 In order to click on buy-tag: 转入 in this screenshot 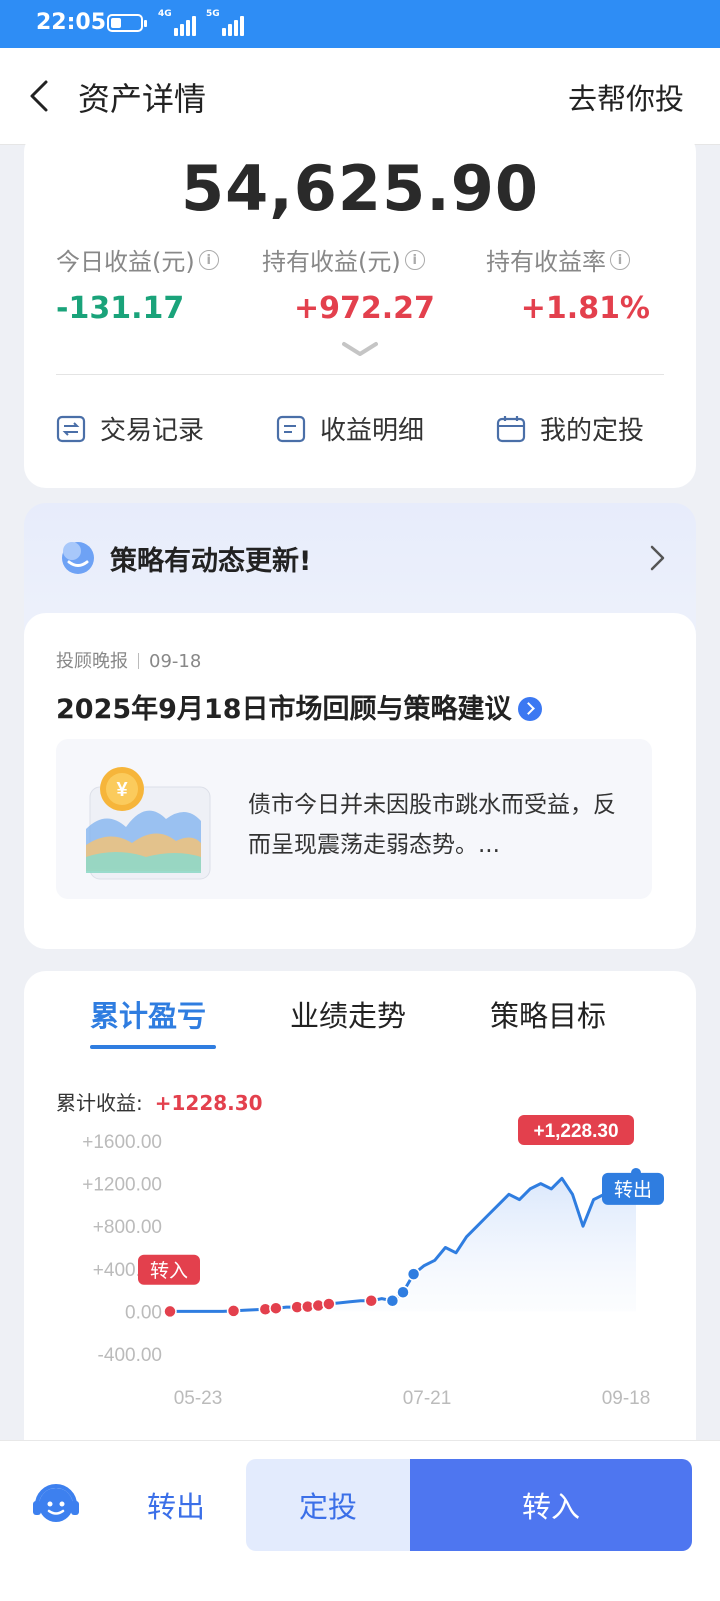, I will do `click(169, 1271)`.